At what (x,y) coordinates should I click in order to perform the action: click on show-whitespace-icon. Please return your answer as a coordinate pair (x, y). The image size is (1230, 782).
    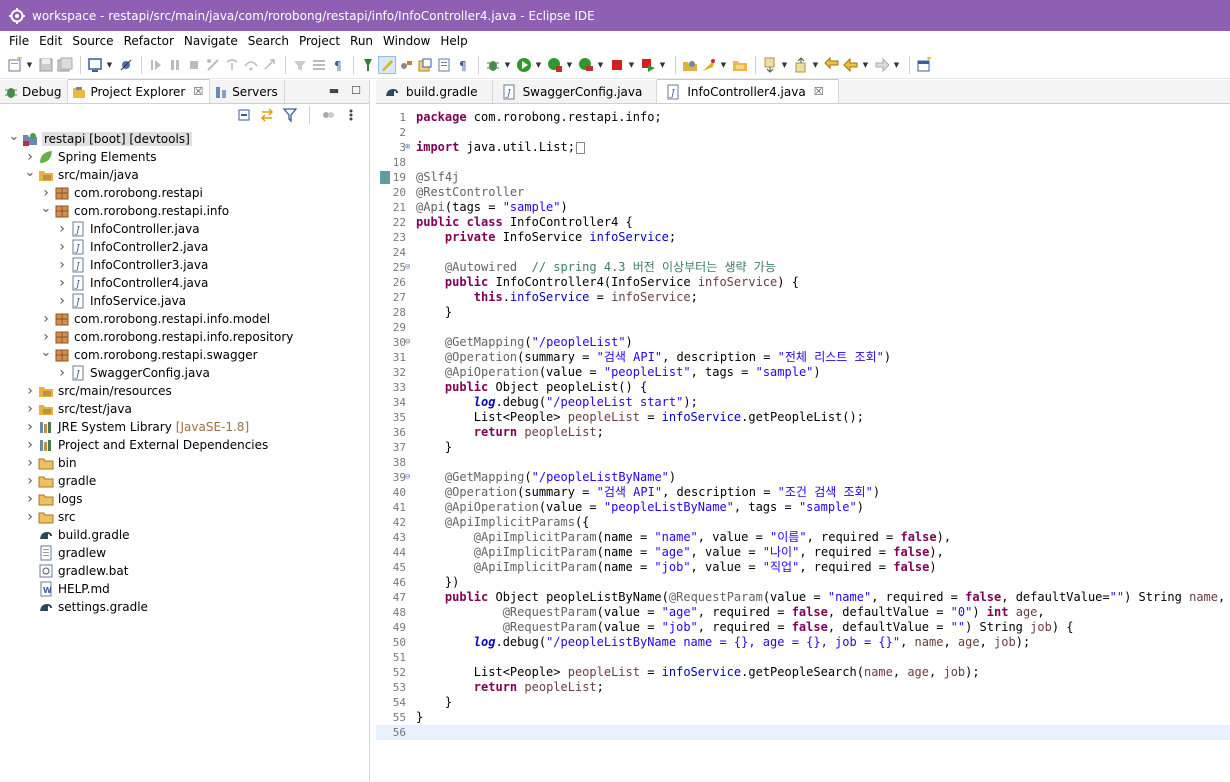
    Looking at the image, I should click on (368, 65).